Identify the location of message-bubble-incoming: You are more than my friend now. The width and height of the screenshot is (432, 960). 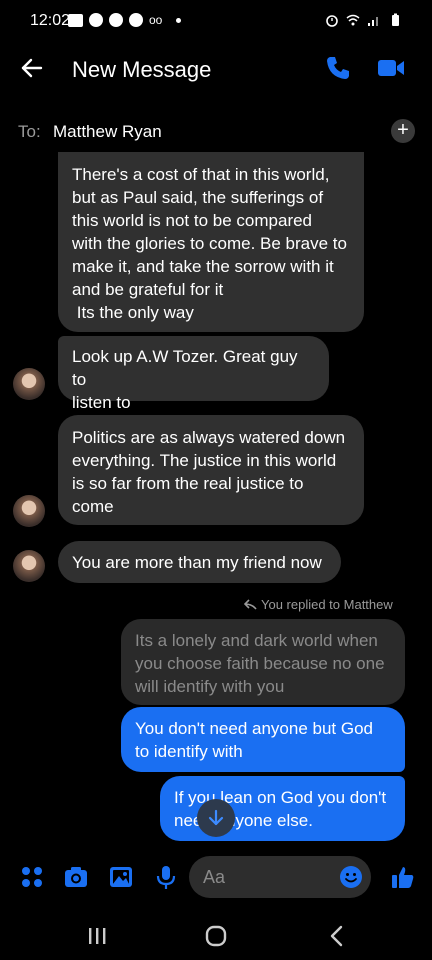
(199, 562).